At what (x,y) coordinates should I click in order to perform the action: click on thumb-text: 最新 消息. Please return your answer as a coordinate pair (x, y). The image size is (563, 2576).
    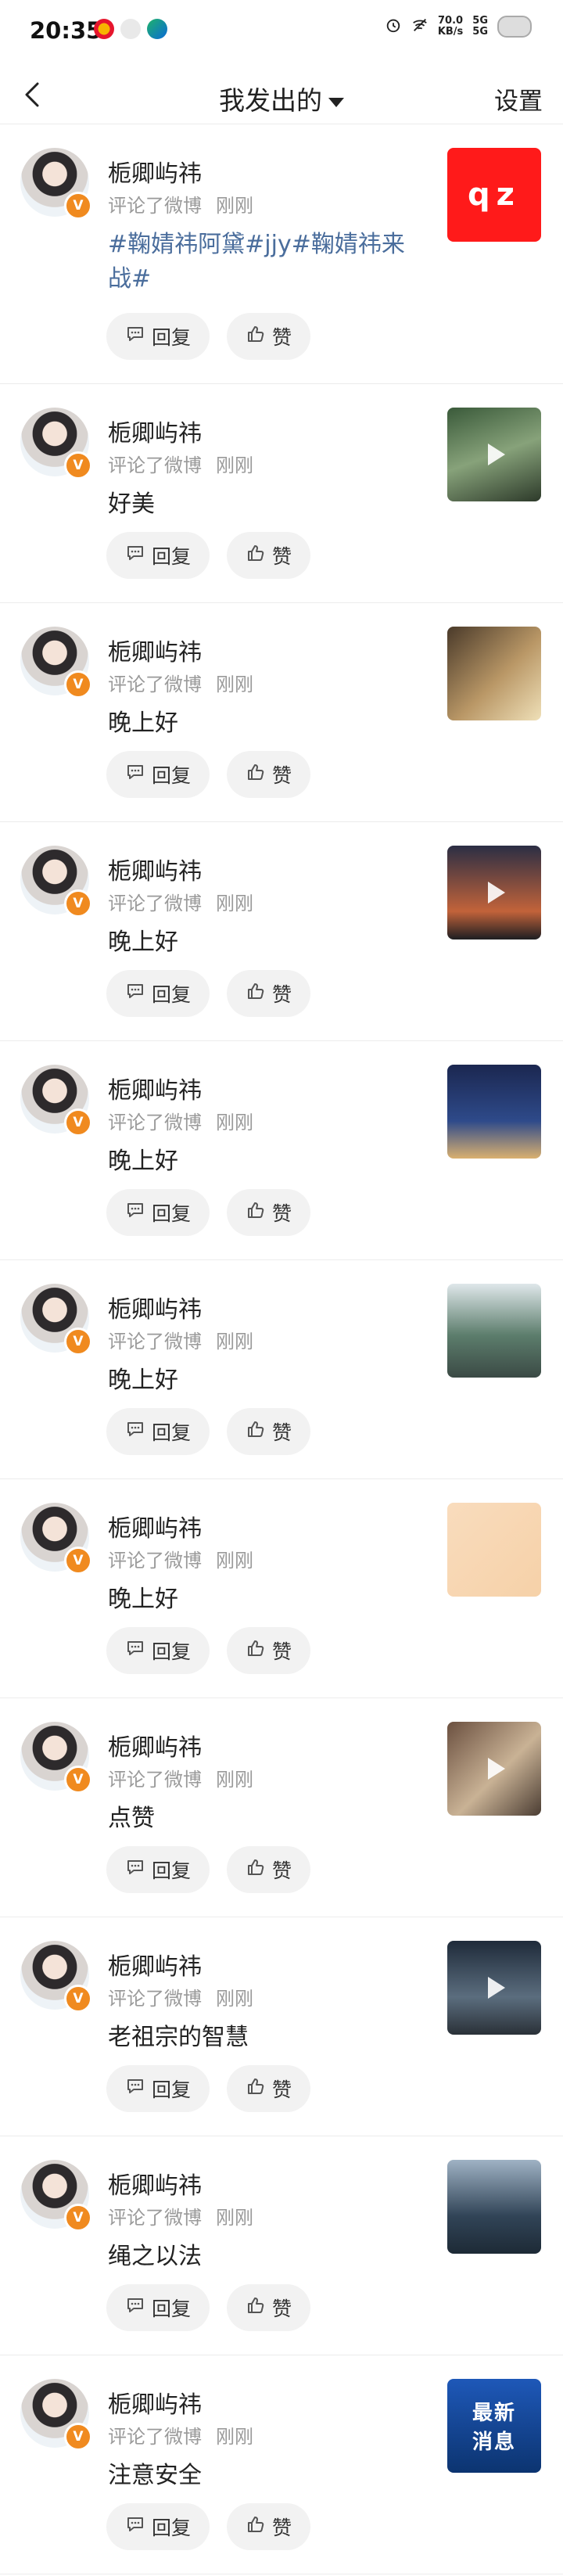
    Looking at the image, I should click on (494, 2428).